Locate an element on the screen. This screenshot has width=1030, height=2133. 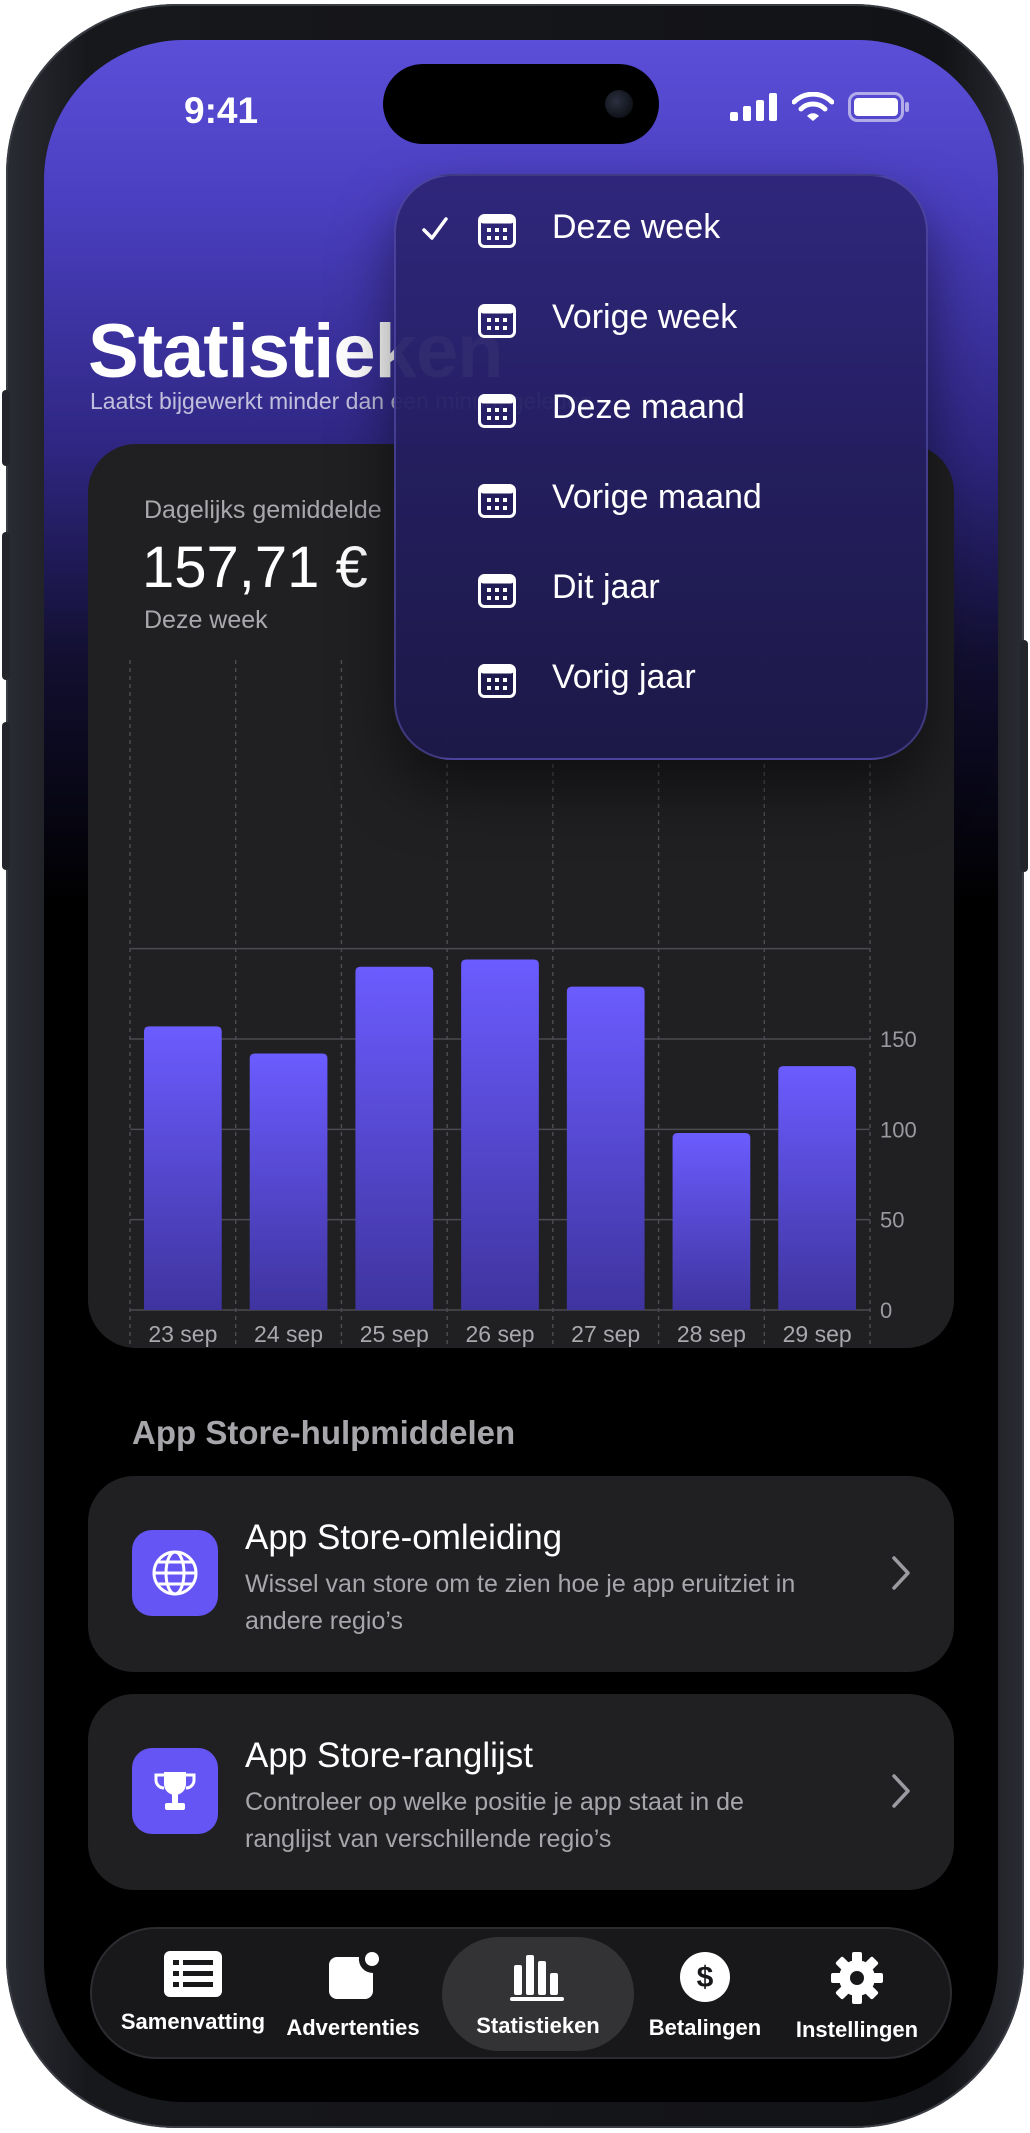
x-tick-label: 24 sep is located at coordinates (288, 1334).